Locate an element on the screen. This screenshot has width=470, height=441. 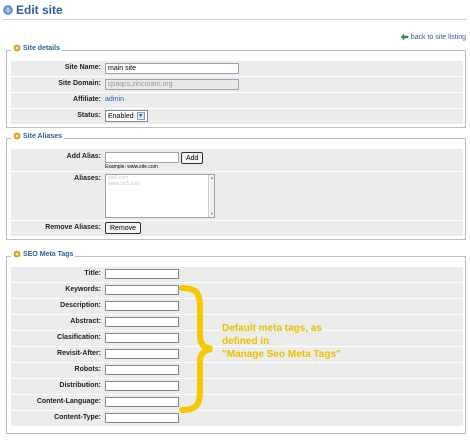
scroll-down-icon: ▼ is located at coordinates (212, 214).